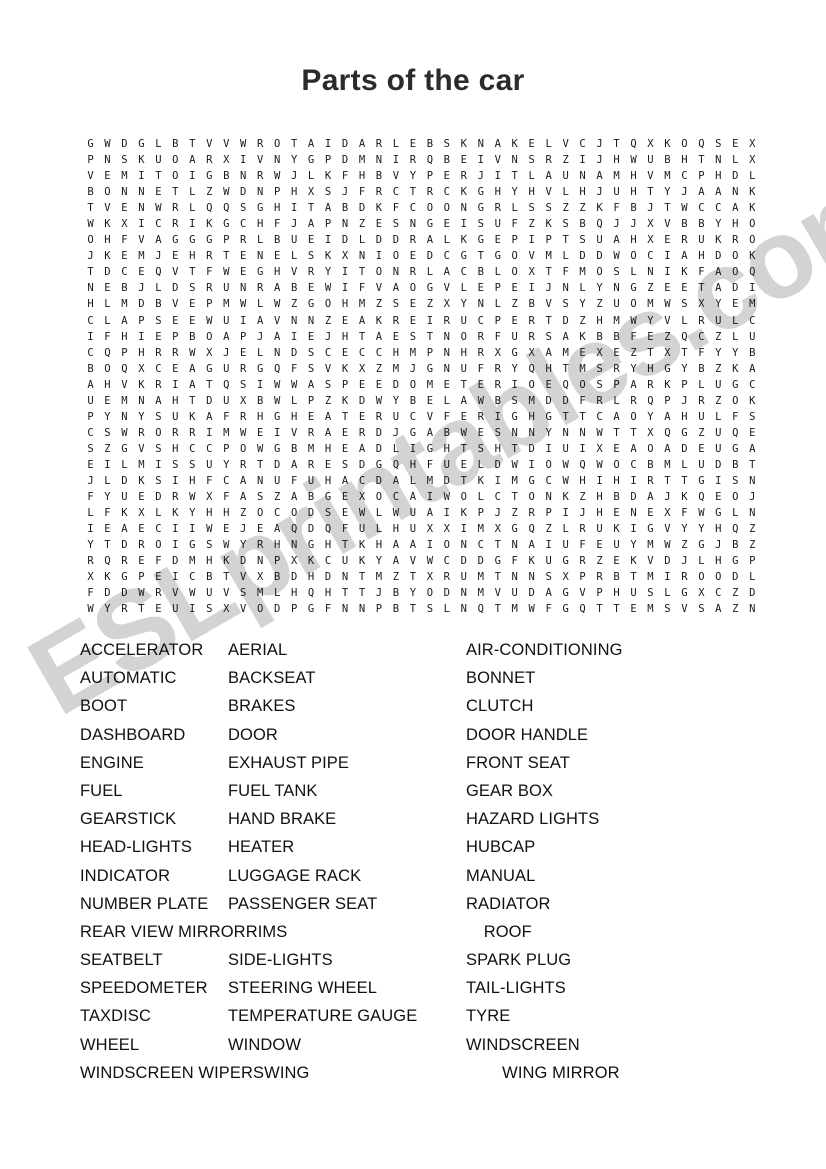 This screenshot has width=826, height=1169. Describe the element at coordinates (362, 593) in the screenshot. I see `grid-letter: T` at that location.